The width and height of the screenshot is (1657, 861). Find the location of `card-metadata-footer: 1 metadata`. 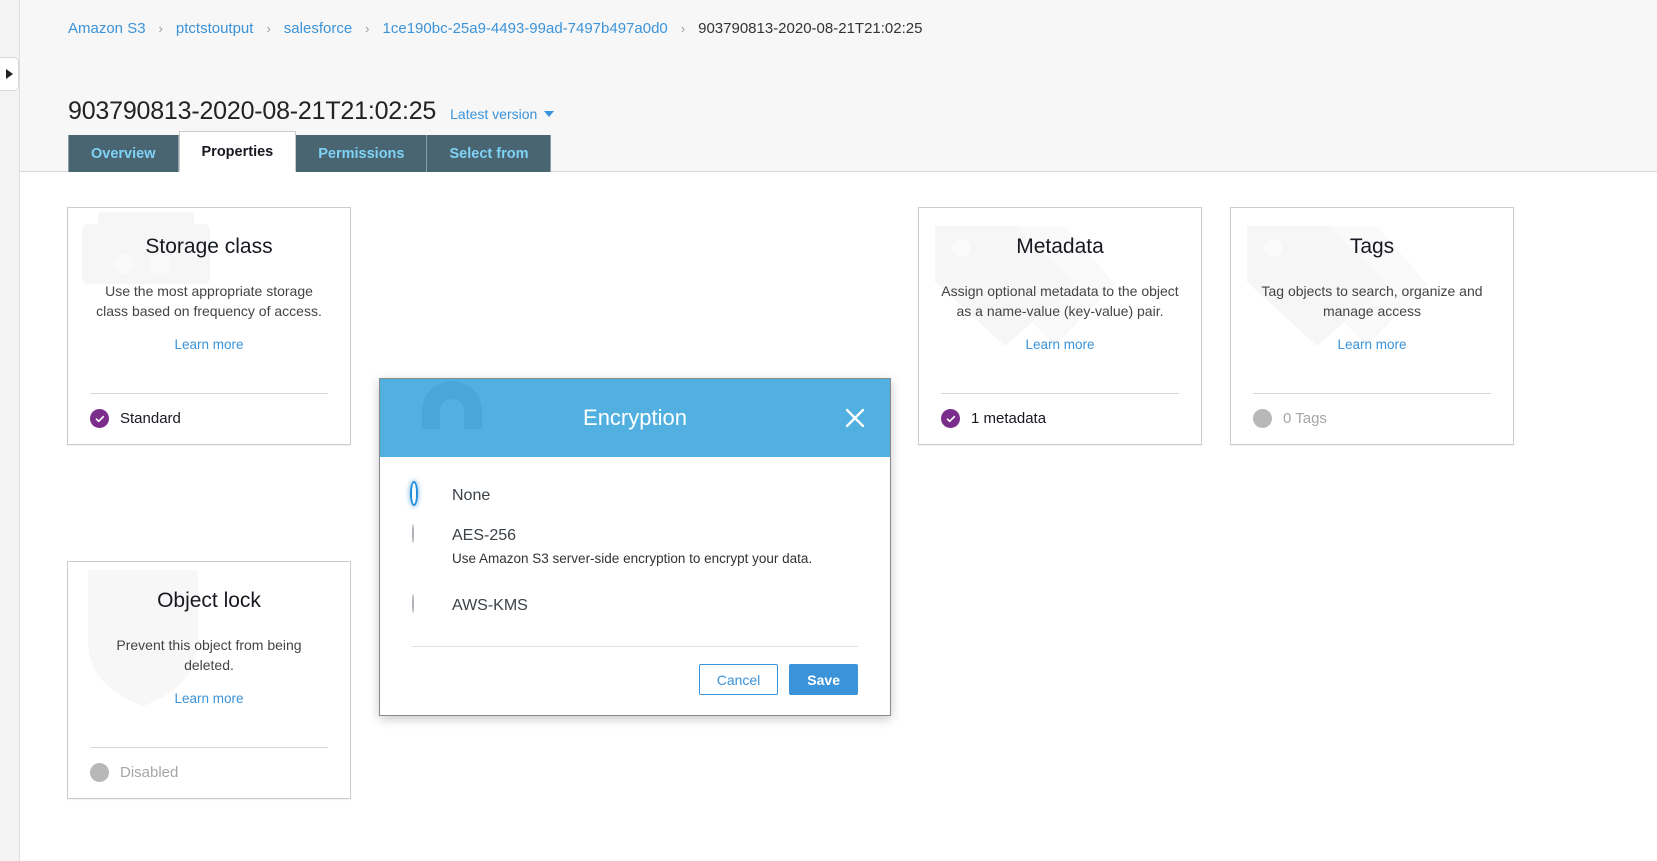

card-metadata-footer: 1 metadata is located at coordinates (1060, 410).